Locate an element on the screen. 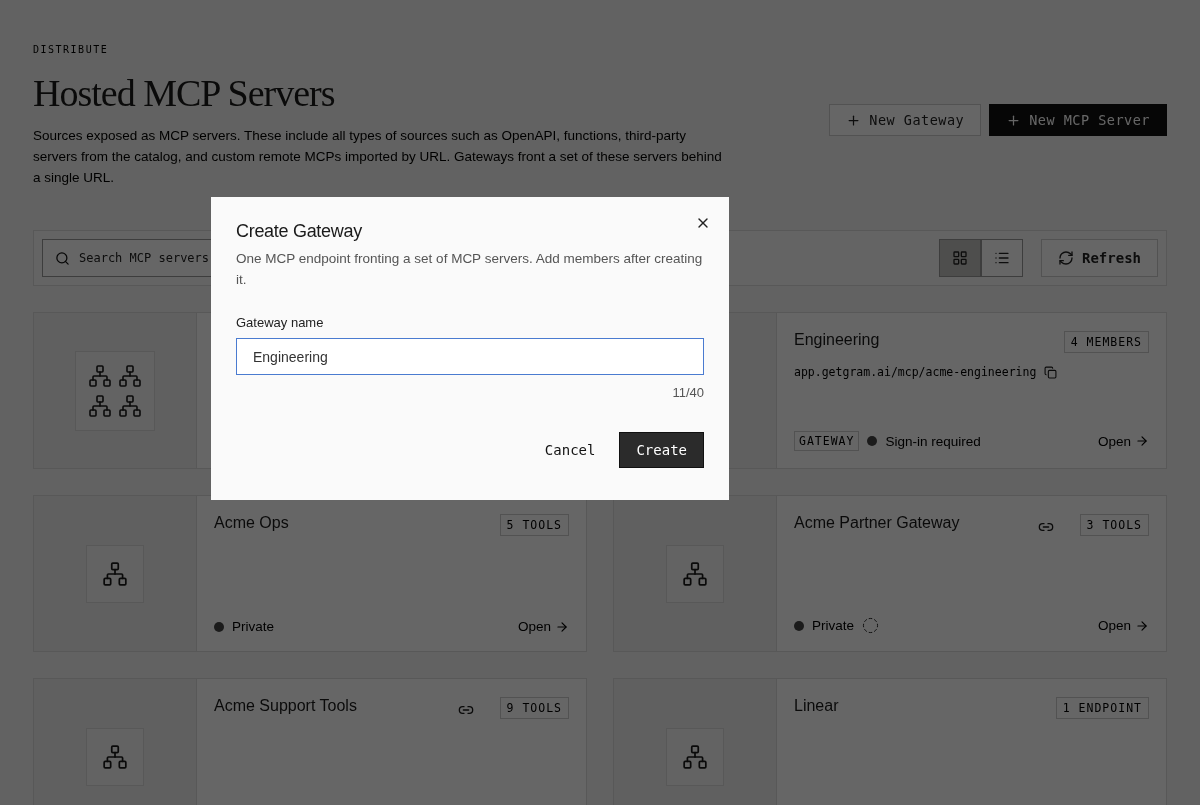 The image size is (1200, 805). refresh-icon is located at coordinates (1066, 258).